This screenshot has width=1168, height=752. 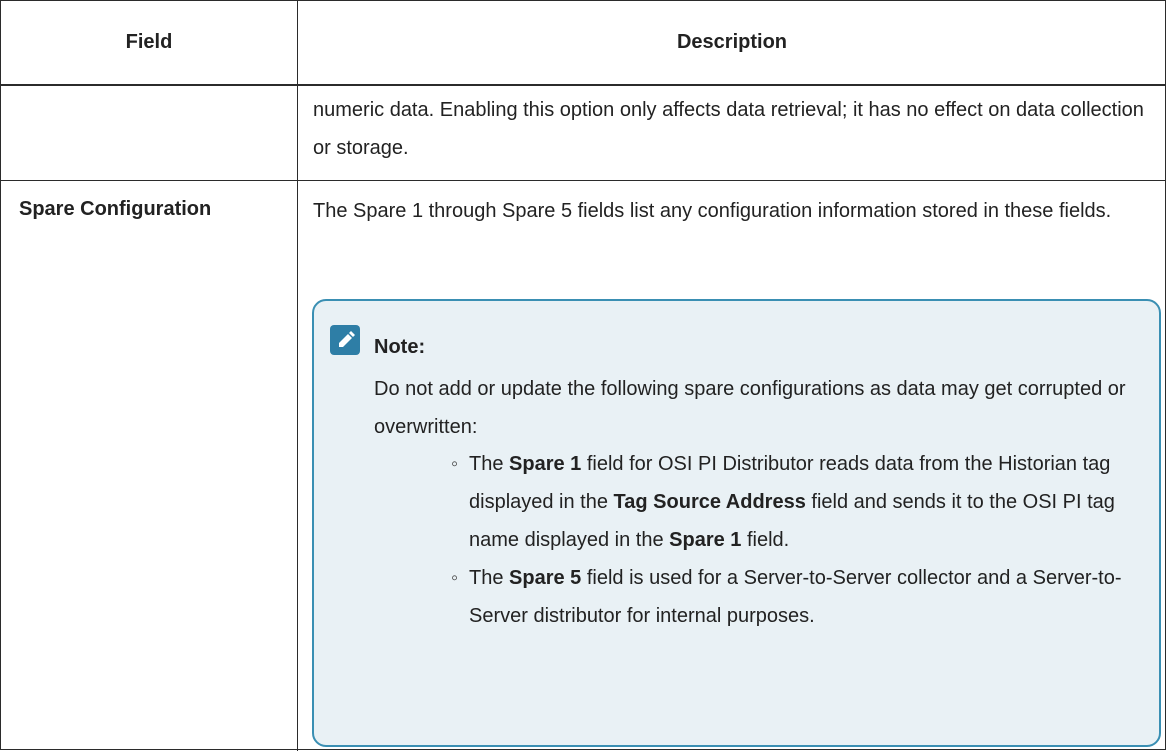 What do you see at coordinates (400, 347) in the screenshot?
I see `note-title: Note:` at bounding box center [400, 347].